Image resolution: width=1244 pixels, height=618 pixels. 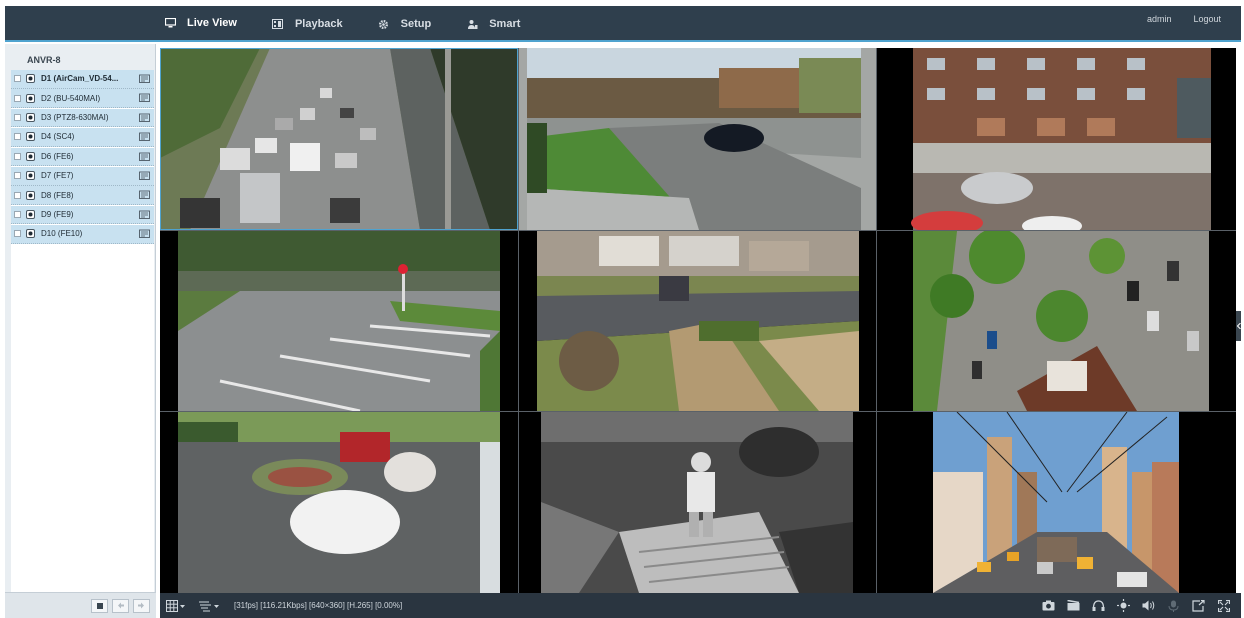 What do you see at coordinates (82, 215) in the screenshot?
I see `device-item-d9: D9 (FE9)` at bounding box center [82, 215].